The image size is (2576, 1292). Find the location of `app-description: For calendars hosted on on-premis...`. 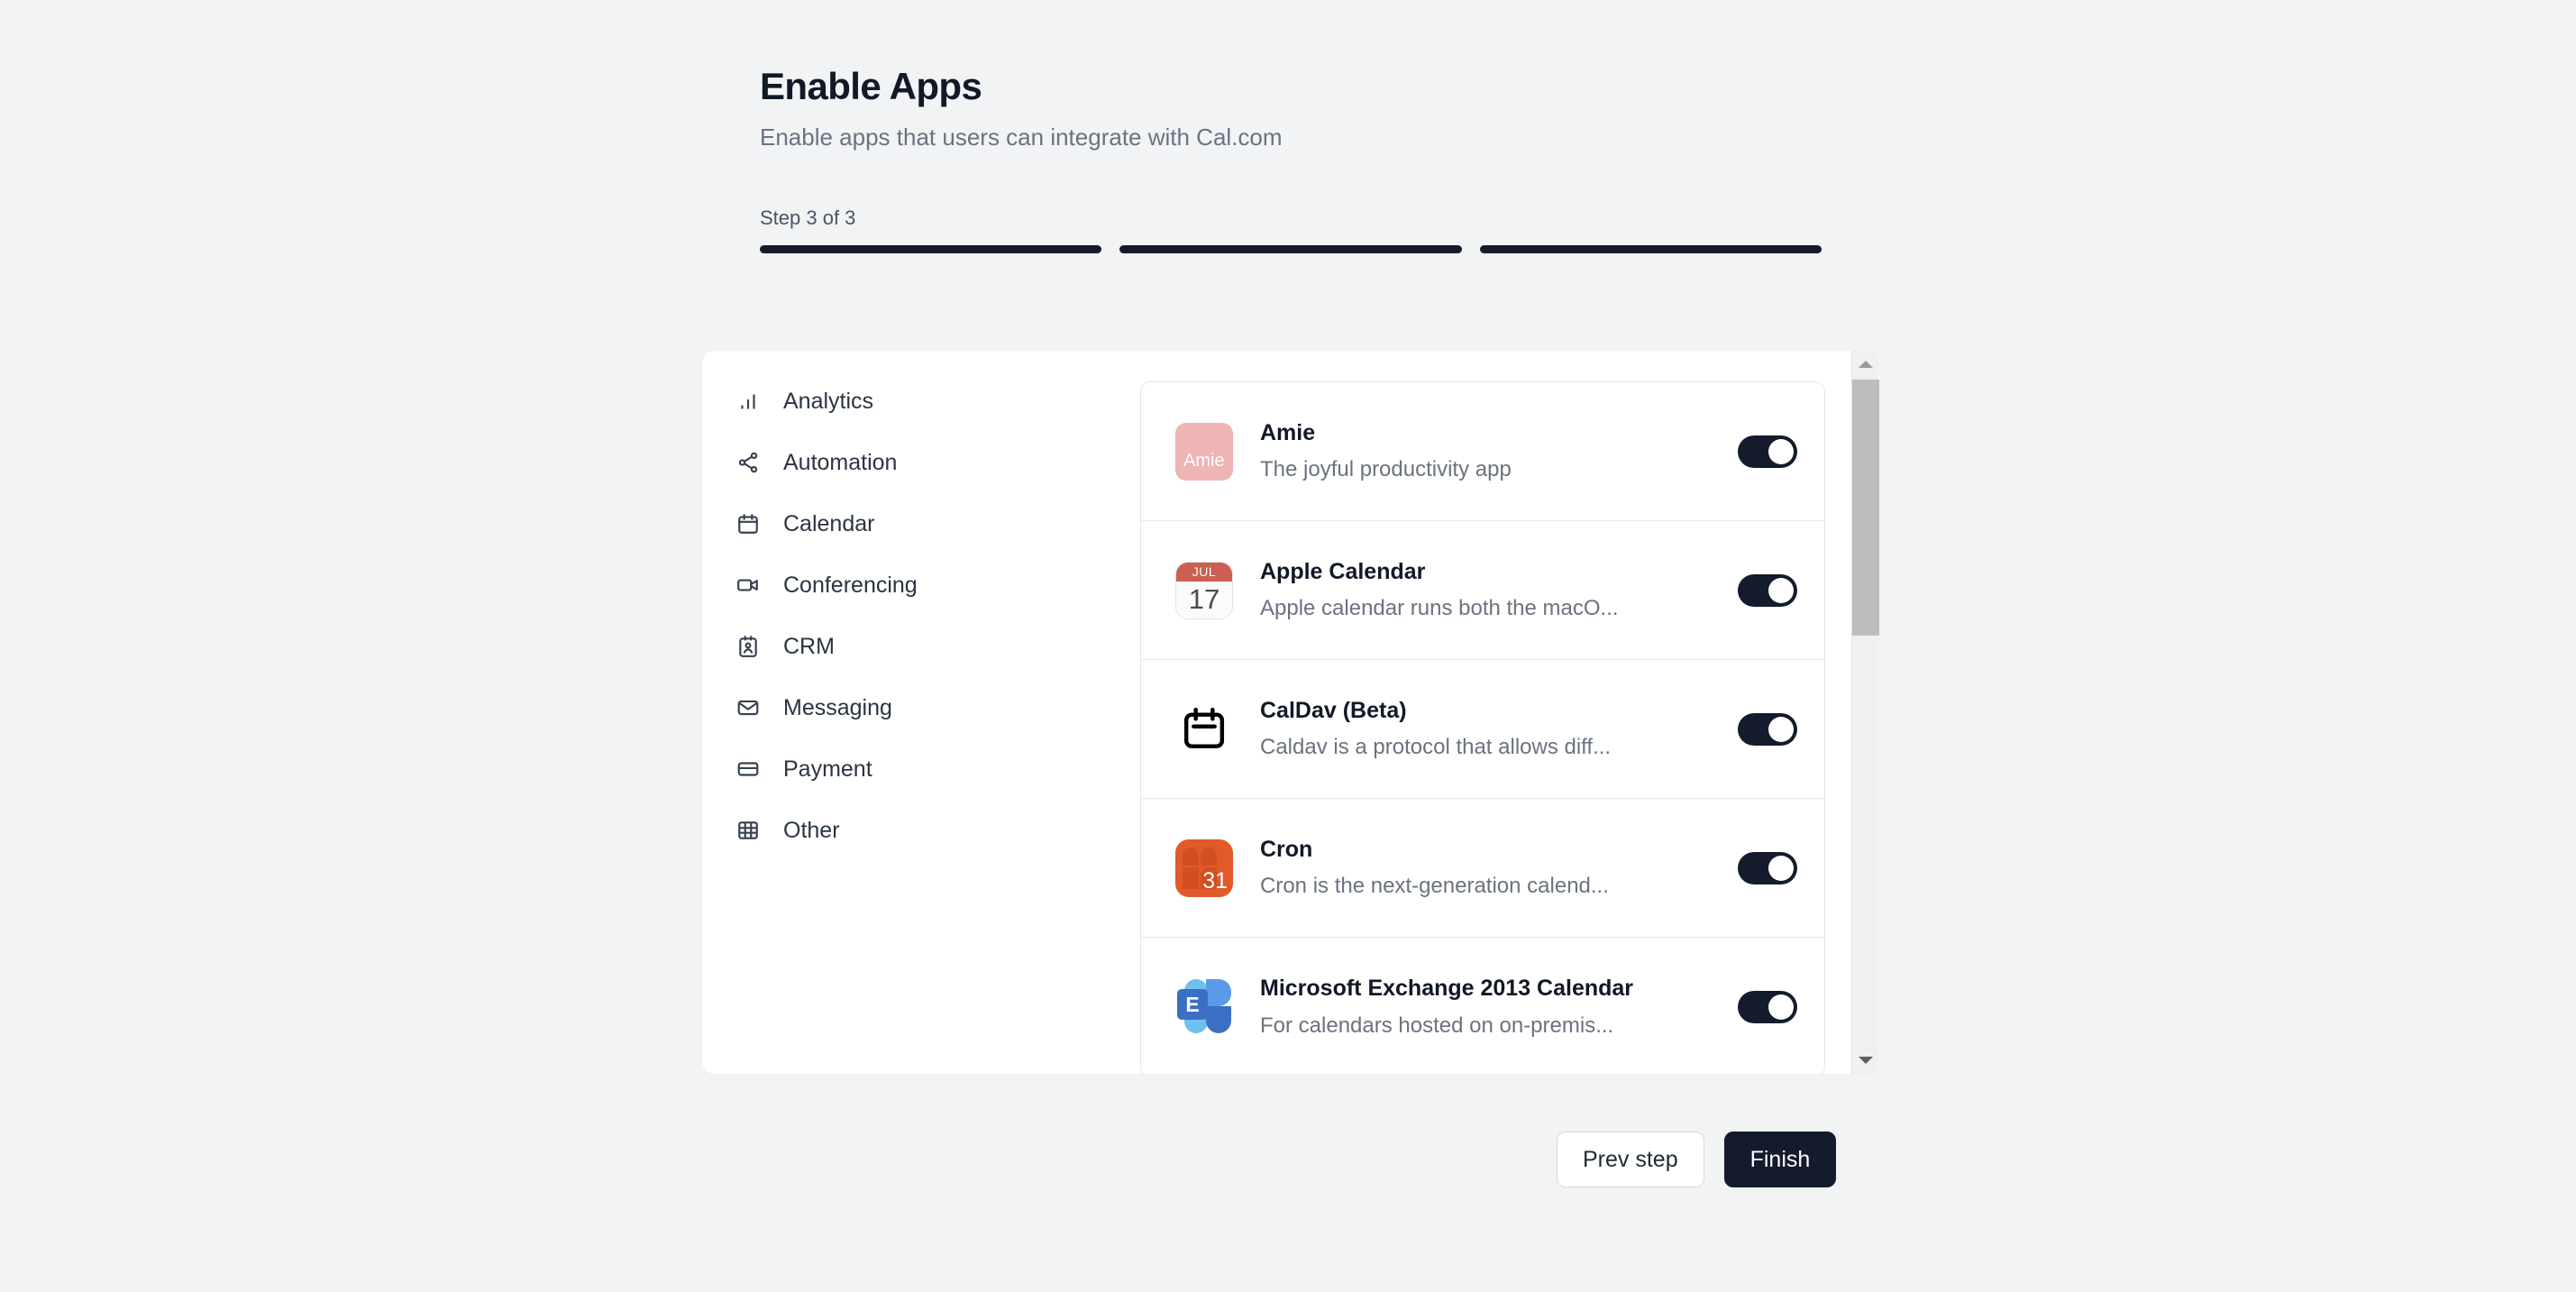

app-description: For calendars hosted on on-premis... is located at coordinates (1437, 1025).